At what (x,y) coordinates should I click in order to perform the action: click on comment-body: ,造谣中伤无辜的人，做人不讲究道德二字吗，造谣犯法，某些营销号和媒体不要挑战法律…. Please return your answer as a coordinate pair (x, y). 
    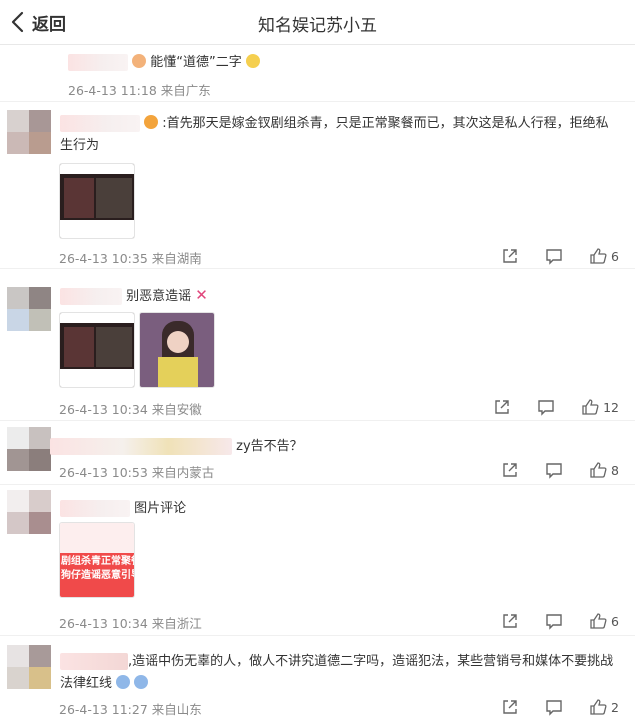
    Looking at the image, I should click on (342, 673).